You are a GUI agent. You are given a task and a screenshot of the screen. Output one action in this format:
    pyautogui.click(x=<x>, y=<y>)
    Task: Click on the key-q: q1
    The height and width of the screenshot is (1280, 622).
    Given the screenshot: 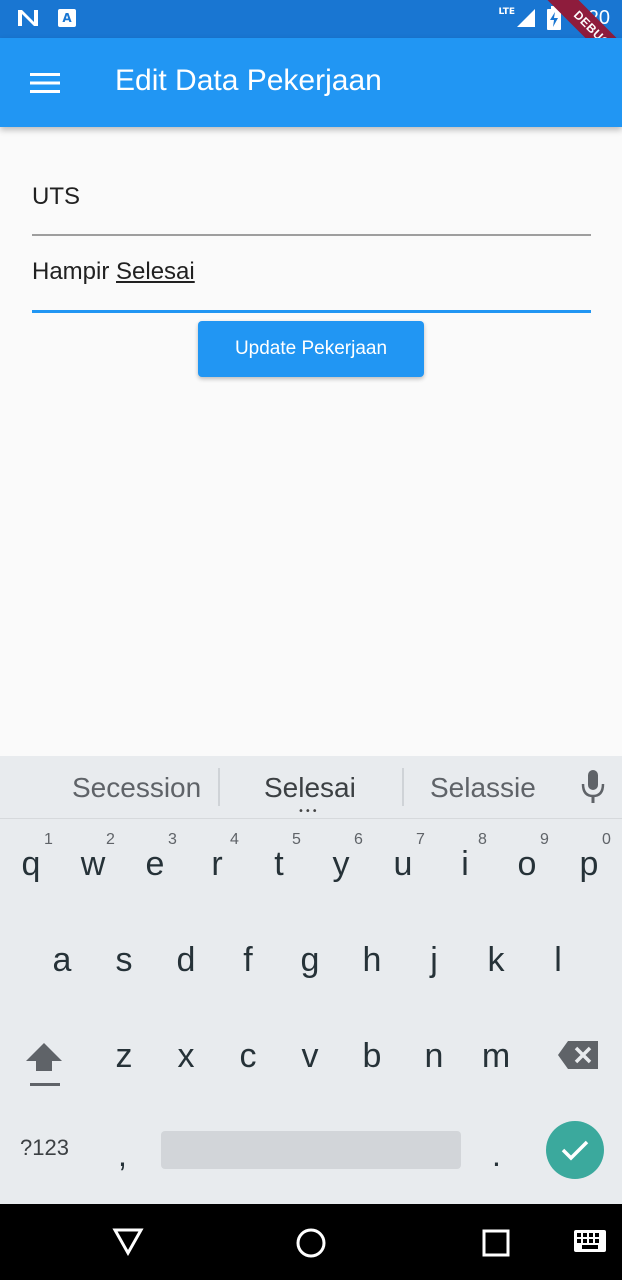 What is the action you would take?
    pyautogui.click(x=31, y=866)
    